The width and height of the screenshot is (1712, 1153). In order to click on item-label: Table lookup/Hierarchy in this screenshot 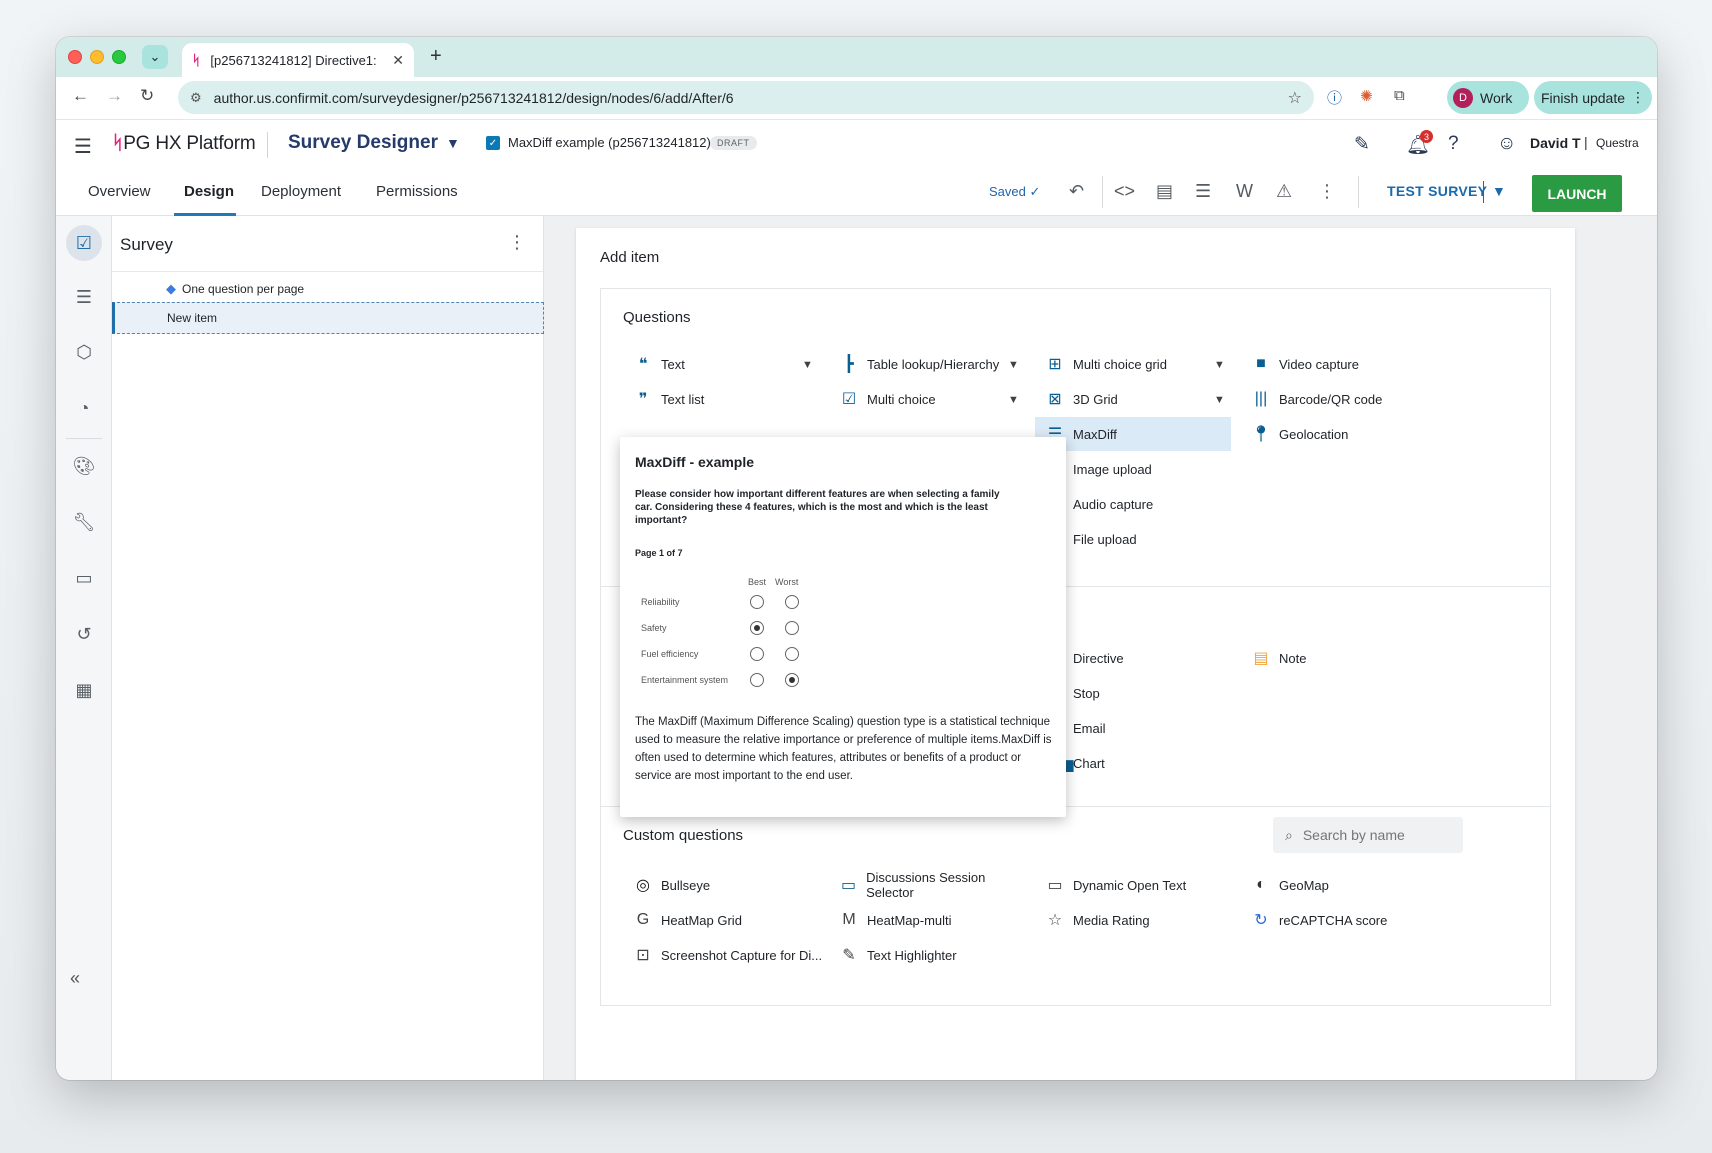, I will do `click(933, 364)`.